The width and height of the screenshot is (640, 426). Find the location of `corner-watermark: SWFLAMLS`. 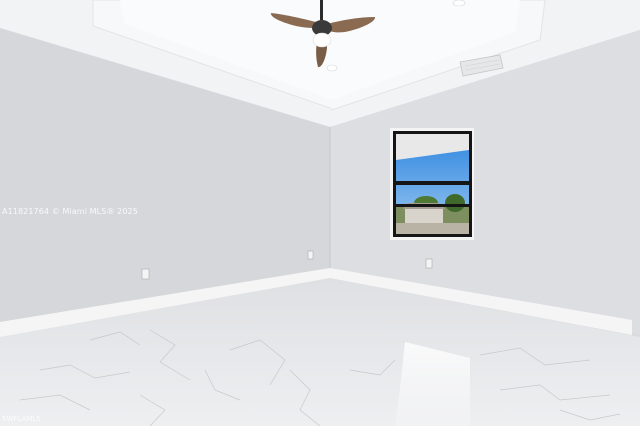

corner-watermark: SWFLAMLS is located at coordinates (21, 419).